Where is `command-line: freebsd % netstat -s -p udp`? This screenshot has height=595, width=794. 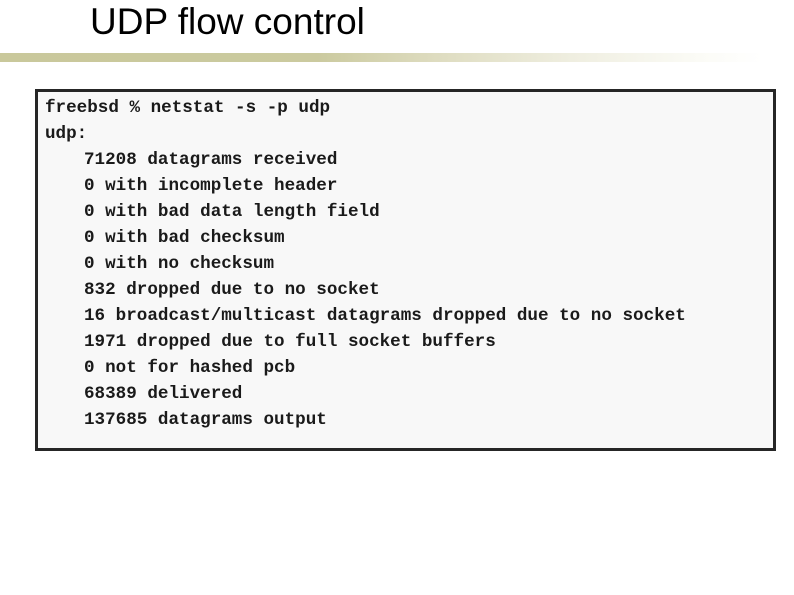
command-line: freebsd % netstat -s -p udp is located at coordinates (188, 108).